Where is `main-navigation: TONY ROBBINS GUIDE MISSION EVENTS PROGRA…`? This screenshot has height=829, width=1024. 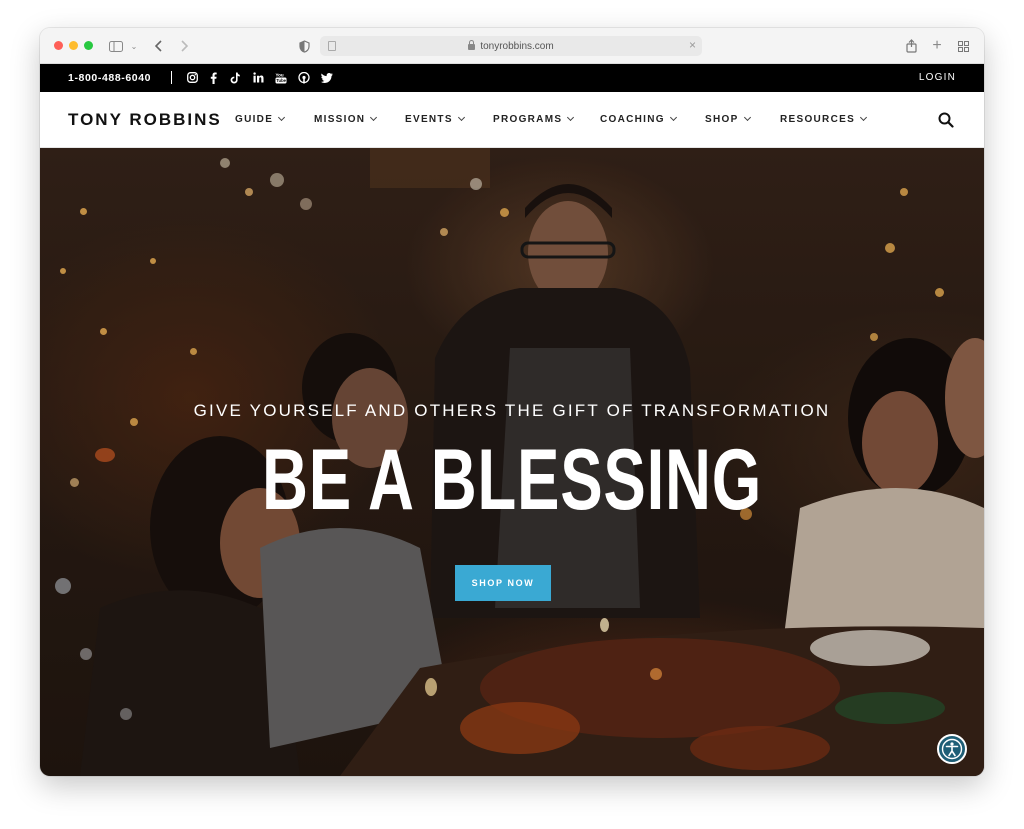
main-navigation: TONY ROBBINS GUIDE MISSION EVENTS PROGRA… is located at coordinates (512, 120).